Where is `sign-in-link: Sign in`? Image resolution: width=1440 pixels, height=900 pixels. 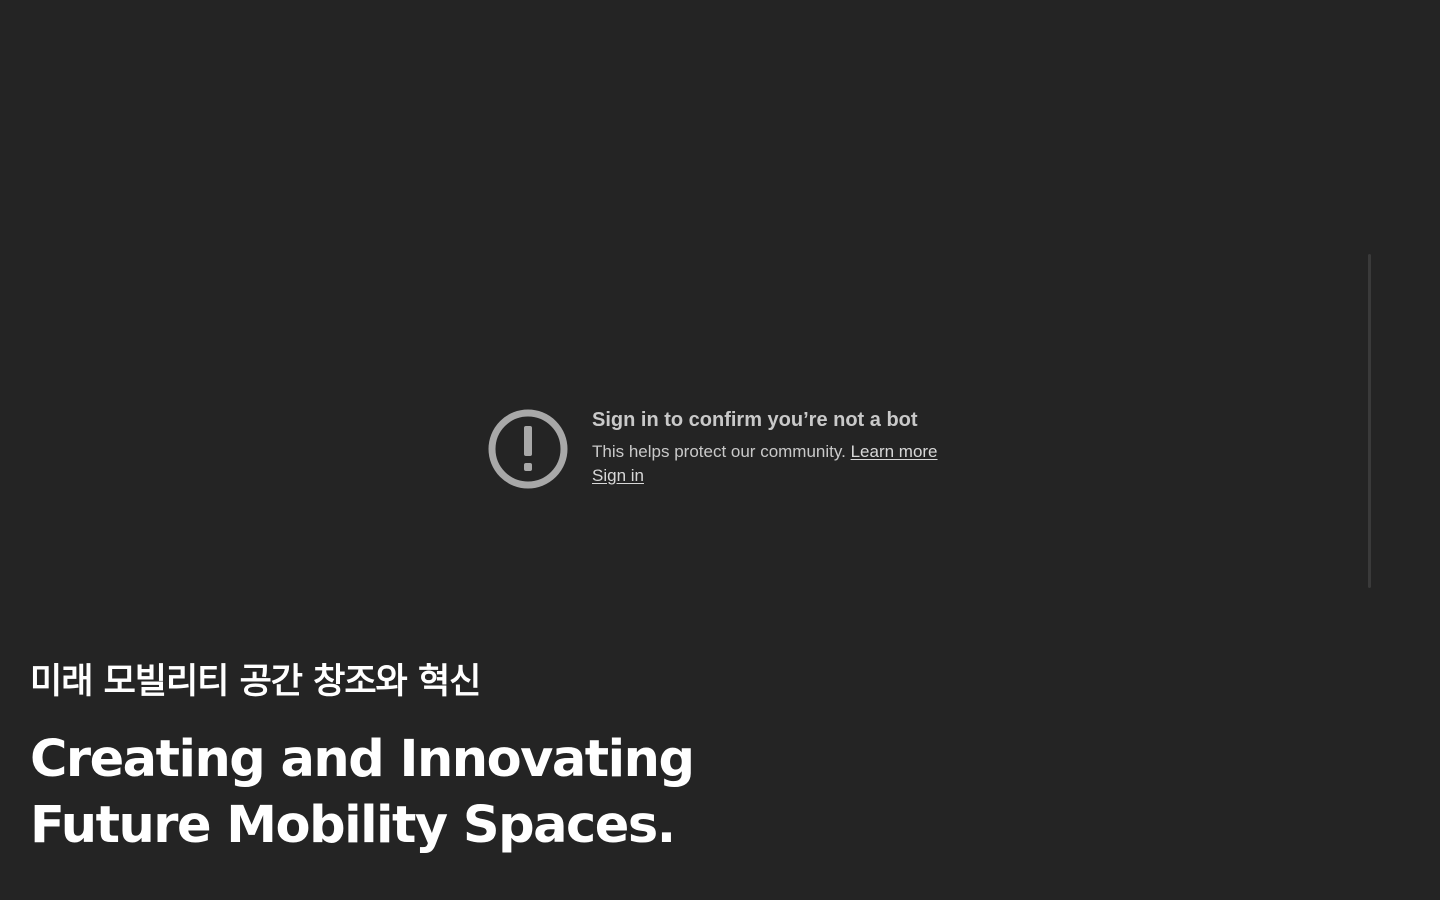 sign-in-link: Sign in is located at coordinates (618, 476).